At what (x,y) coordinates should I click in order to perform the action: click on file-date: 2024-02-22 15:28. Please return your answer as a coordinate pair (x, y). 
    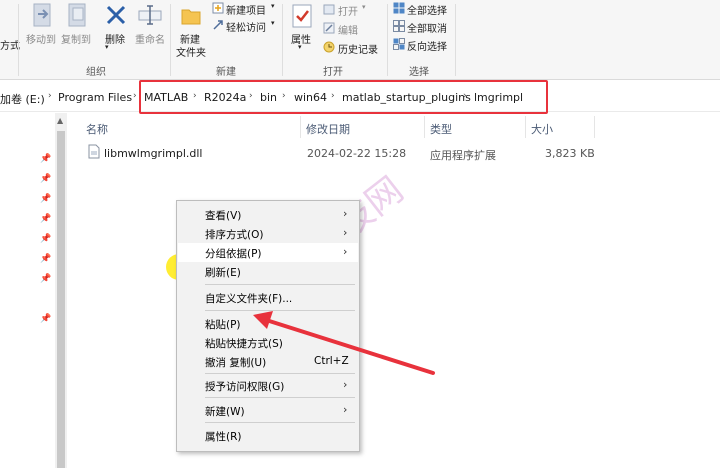
    Looking at the image, I should click on (357, 153).